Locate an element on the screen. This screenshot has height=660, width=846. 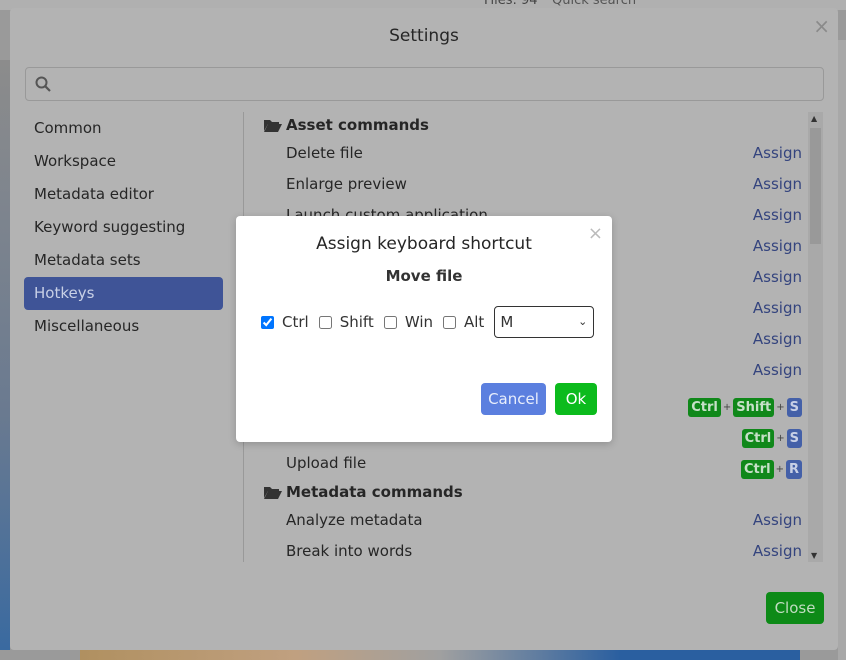
alt-checkbox is located at coordinates (449, 322).